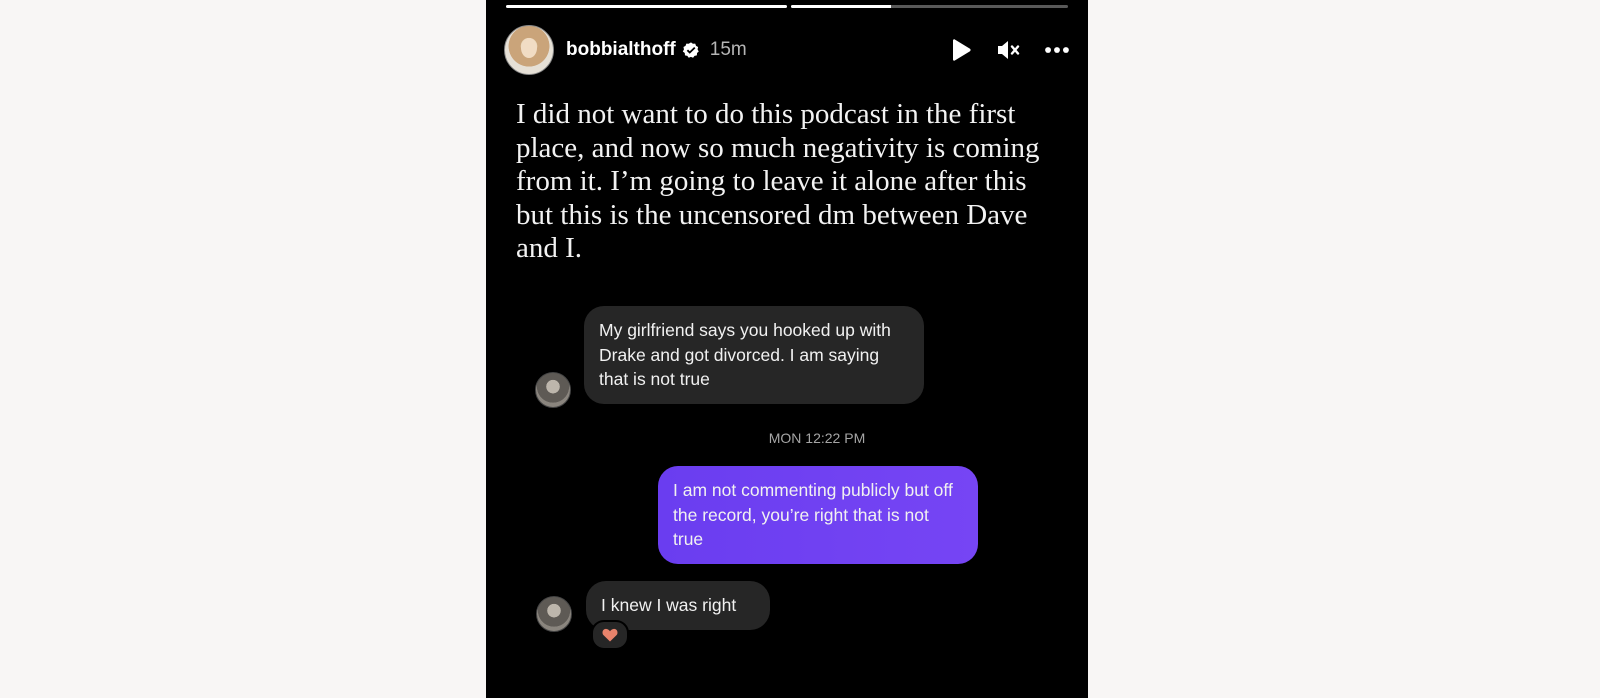 Image resolution: width=1600 pixels, height=698 pixels. What do you see at coordinates (621, 50) in the screenshot?
I see `story-username: bobbialthoff` at bounding box center [621, 50].